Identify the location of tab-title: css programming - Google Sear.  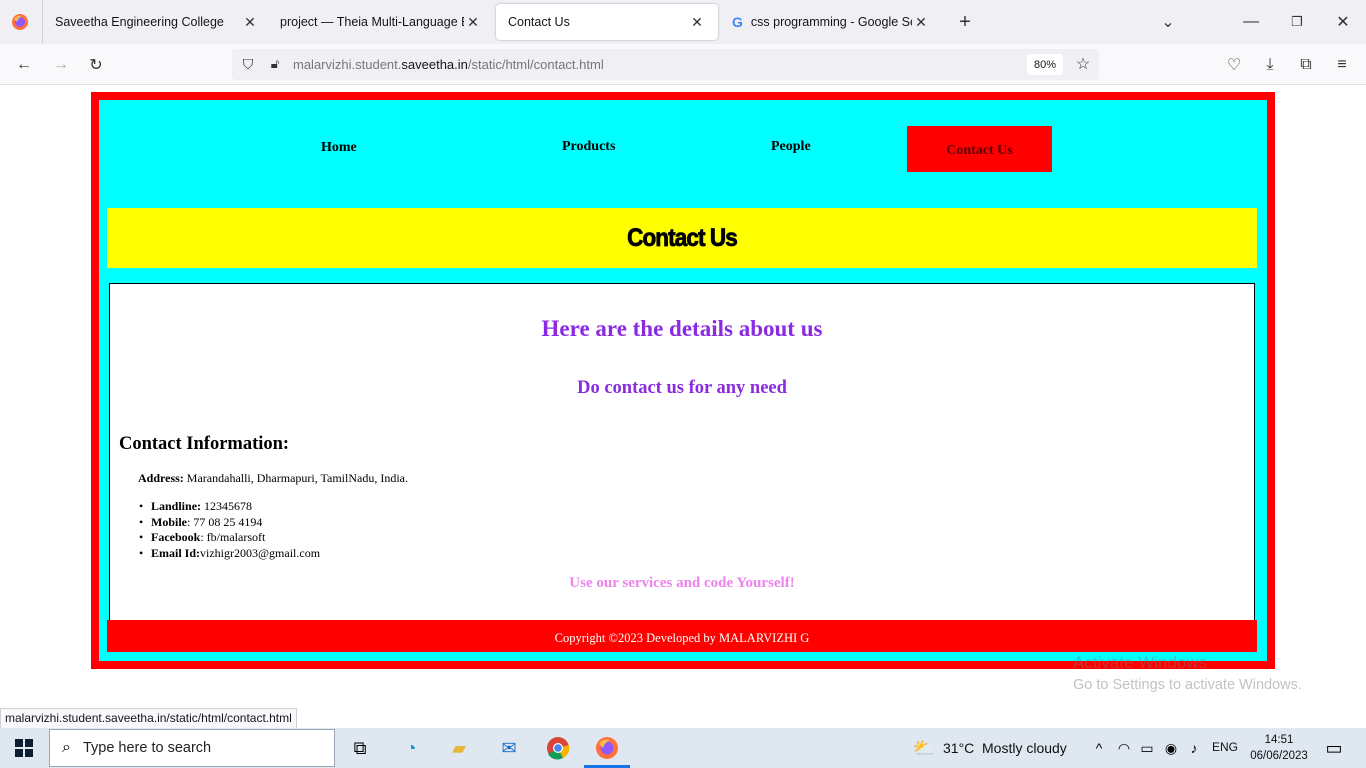
(831, 22).